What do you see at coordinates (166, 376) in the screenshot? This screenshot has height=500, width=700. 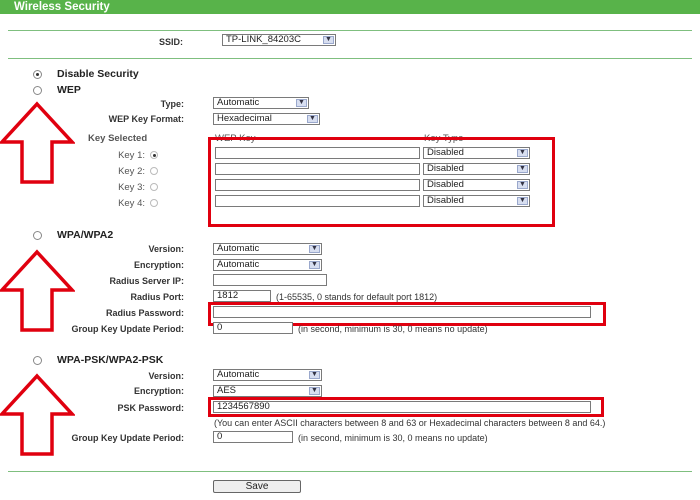 I see `psk-version-label: Version:` at bounding box center [166, 376].